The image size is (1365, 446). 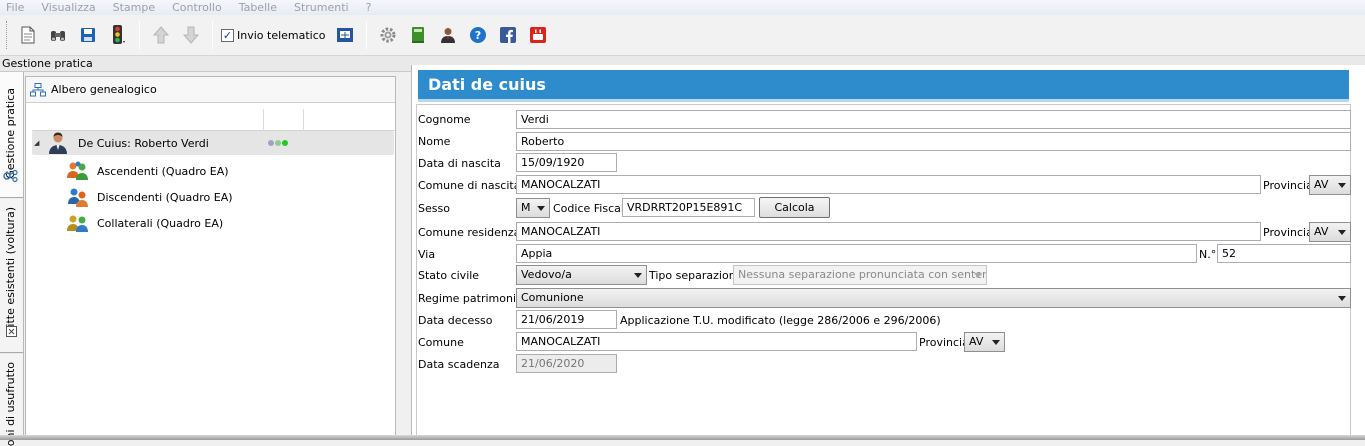 What do you see at coordinates (449, 275) in the screenshot?
I see `stato-civile-label: Stato civile` at bounding box center [449, 275].